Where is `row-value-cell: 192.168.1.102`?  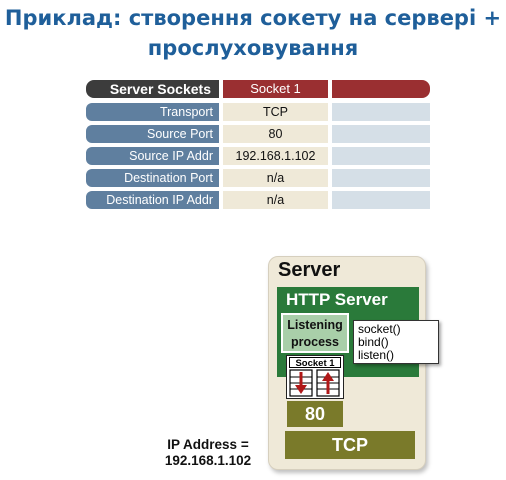
row-value-cell: 192.168.1.102 is located at coordinates (275, 156).